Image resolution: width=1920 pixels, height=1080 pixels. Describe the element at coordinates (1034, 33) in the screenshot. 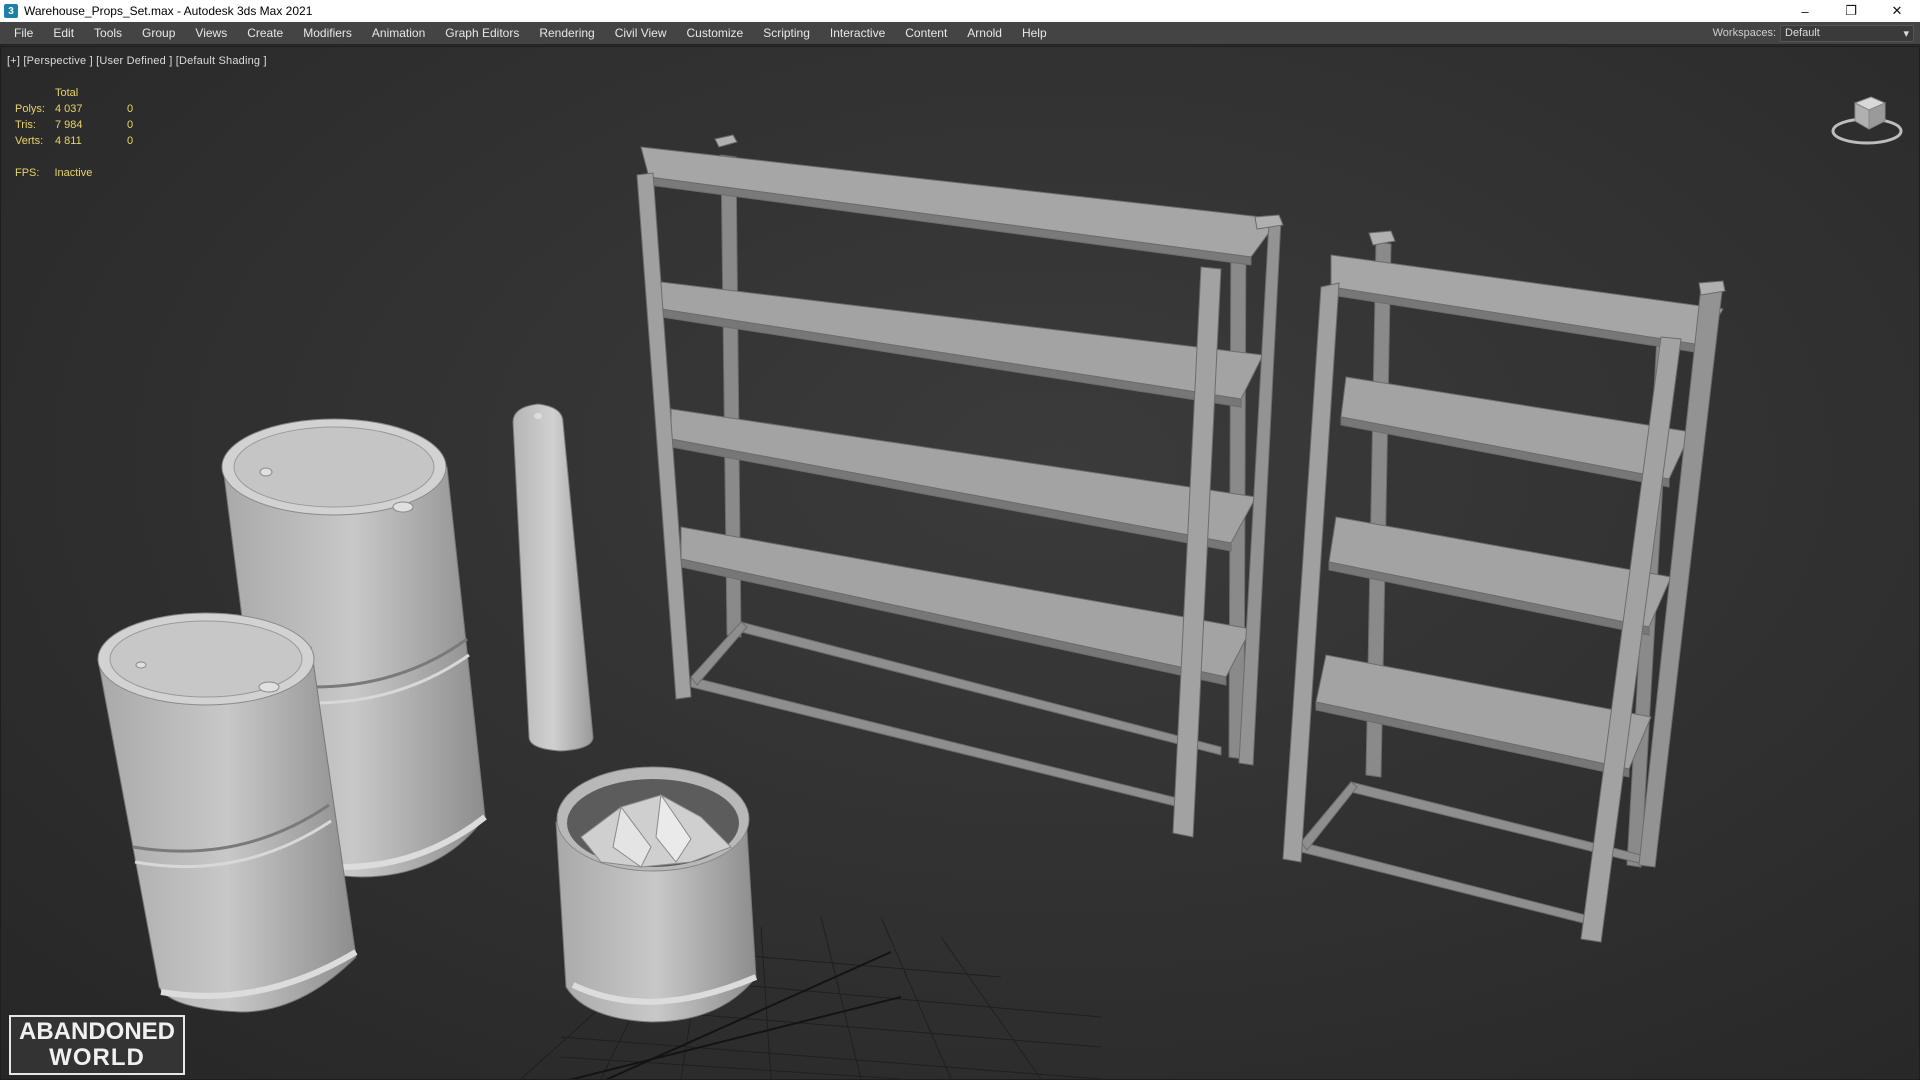

I see `menu-help: Help` at that location.